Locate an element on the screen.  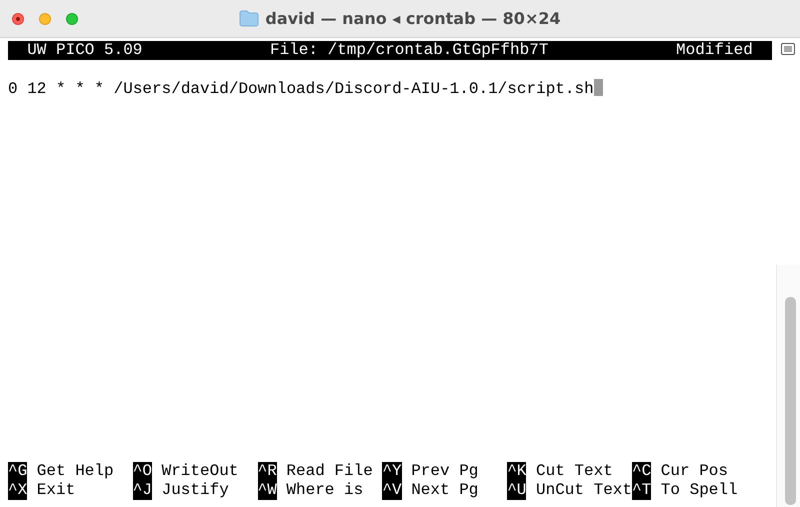
split-pane-icon is located at coordinates (788, 49).